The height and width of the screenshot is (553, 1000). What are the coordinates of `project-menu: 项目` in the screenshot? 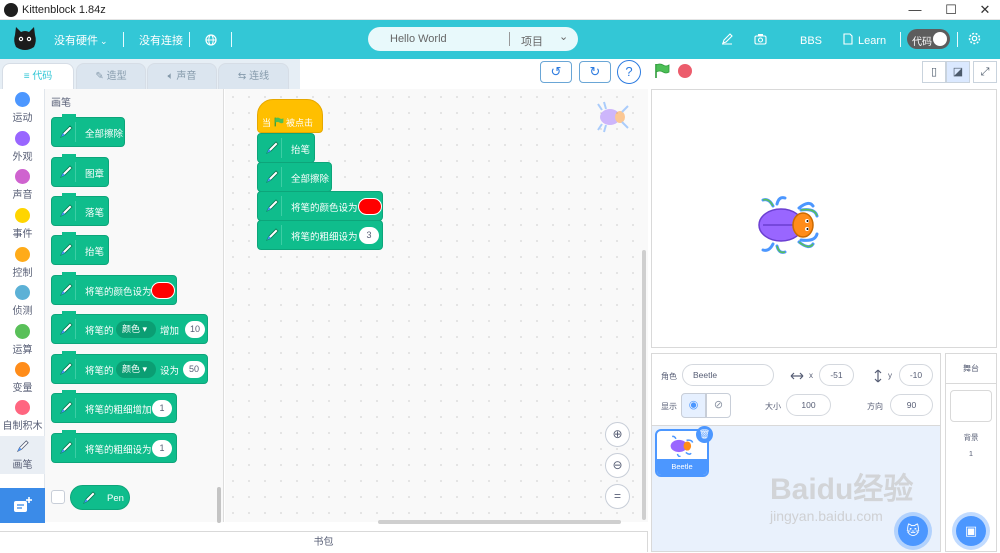 It's located at (532, 41).